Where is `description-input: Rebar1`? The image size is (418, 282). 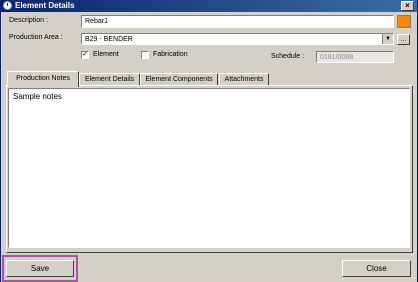 description-input: Rebar1 is located at coordinates (237, 21).